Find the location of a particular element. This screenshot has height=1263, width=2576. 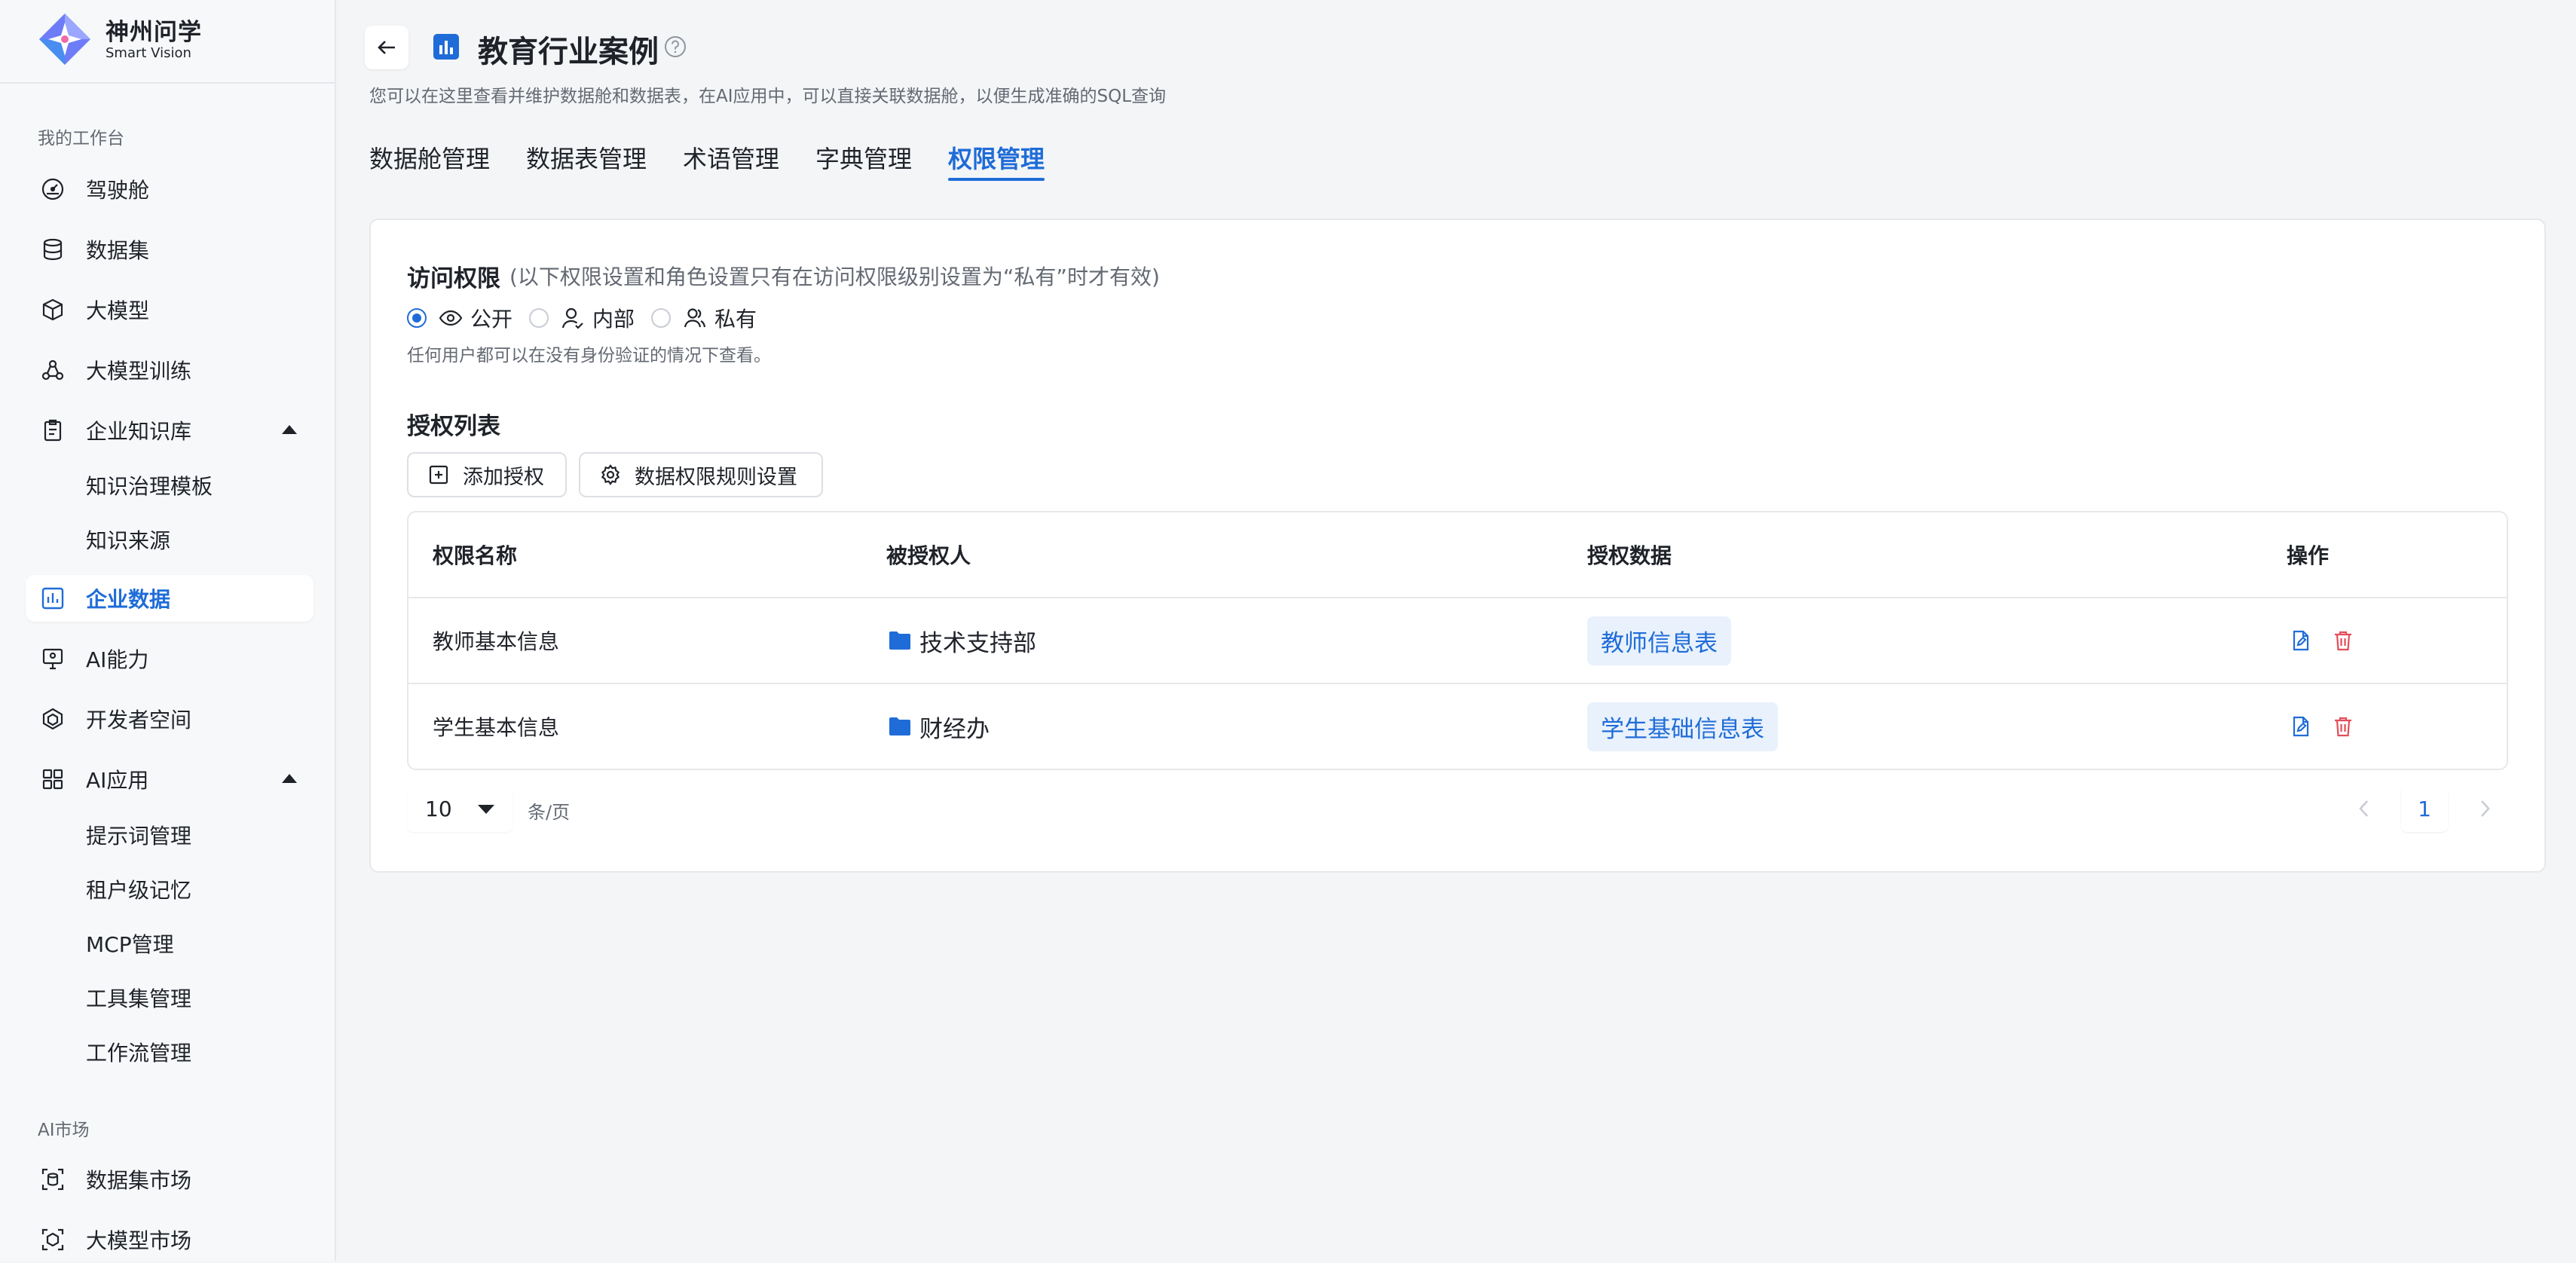

workbench-section-title: 我的工作台 is located at coordinates (81, 138).